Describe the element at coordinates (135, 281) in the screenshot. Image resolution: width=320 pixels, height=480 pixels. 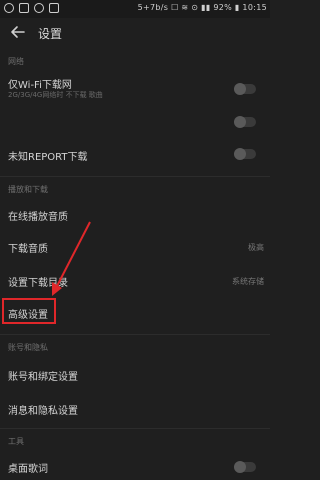
I see `row-download-dir: 设置下载目录 系统存储` at that location.